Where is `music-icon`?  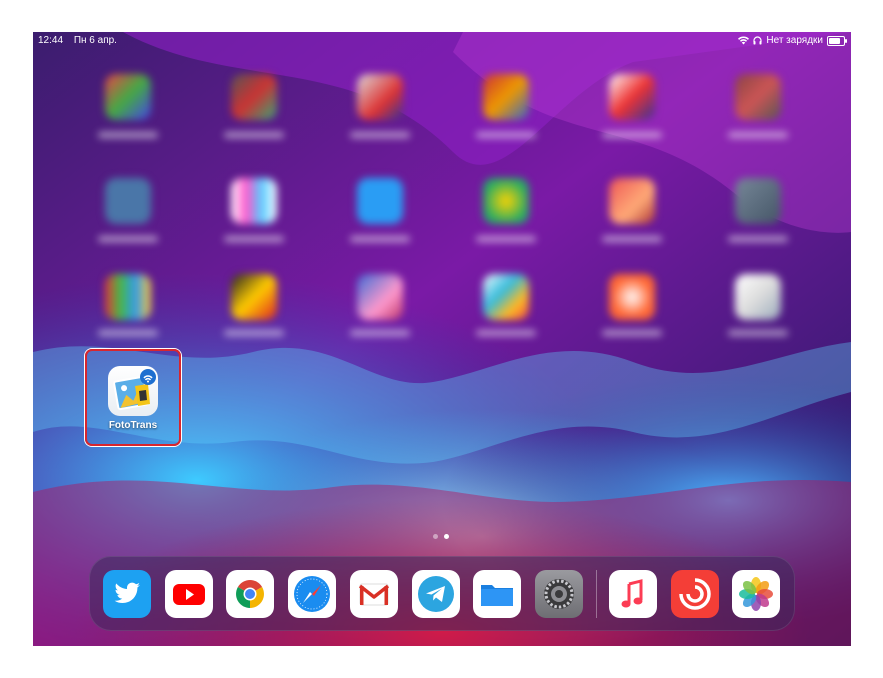
music-icon is located at coordinates (633, 594).